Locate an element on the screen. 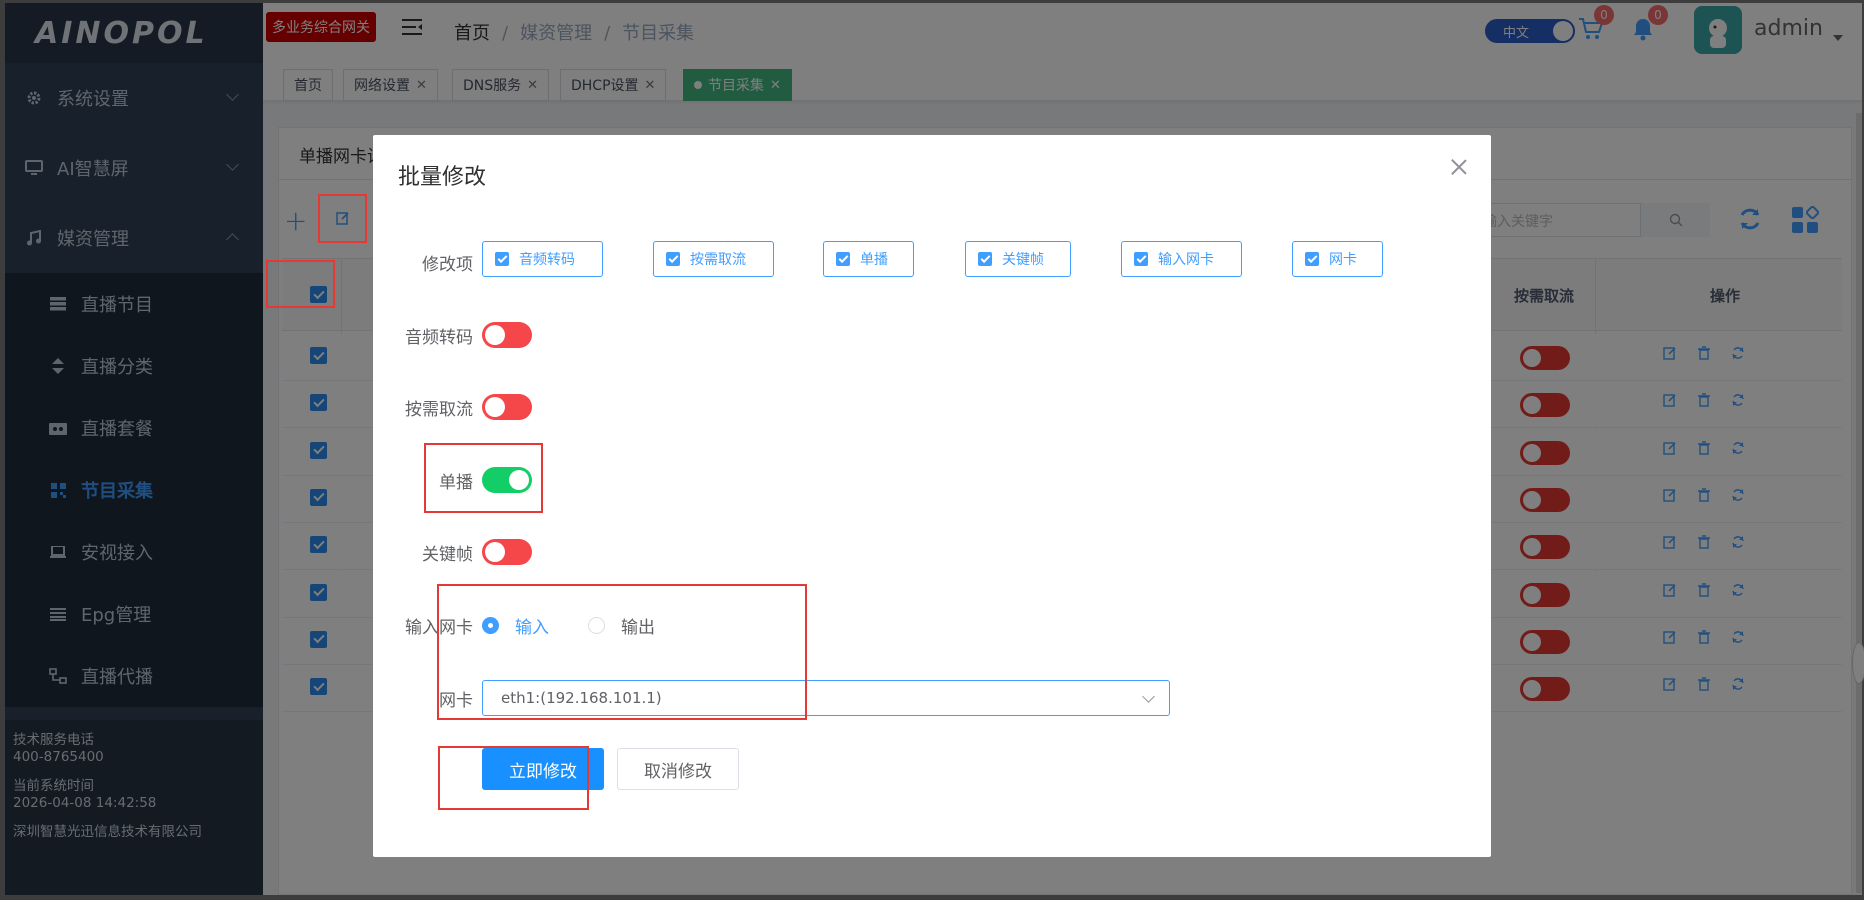 The height and width of the screenshot is (900, 1864). option-unicast: 单播 is located at coordinates (868, 259).